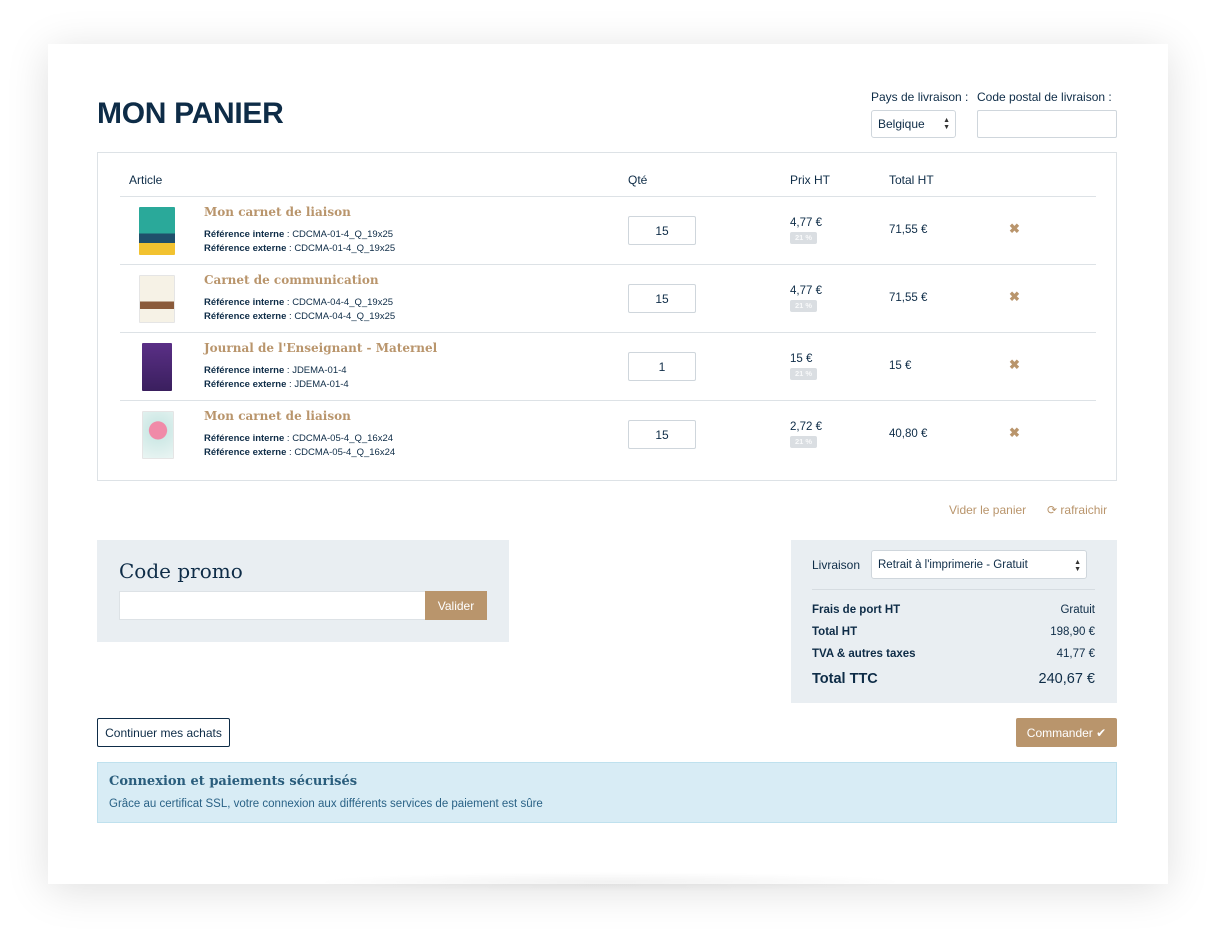  I want to click on shipping-zip-group: Code postal de livraison :, so click(1047, 114).